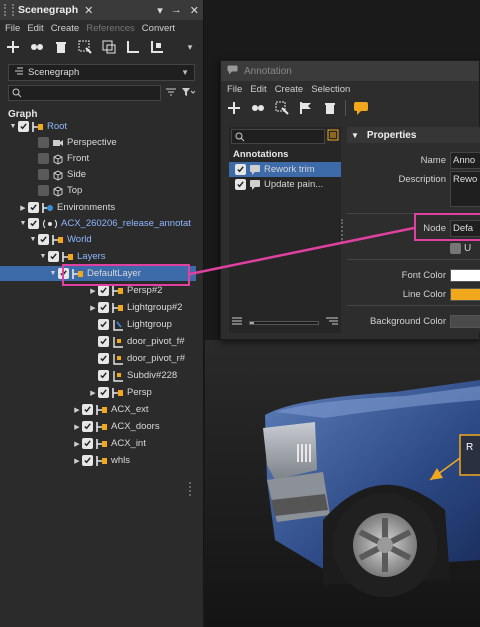  I want to click on name-field: Anno, so click(465, 160).